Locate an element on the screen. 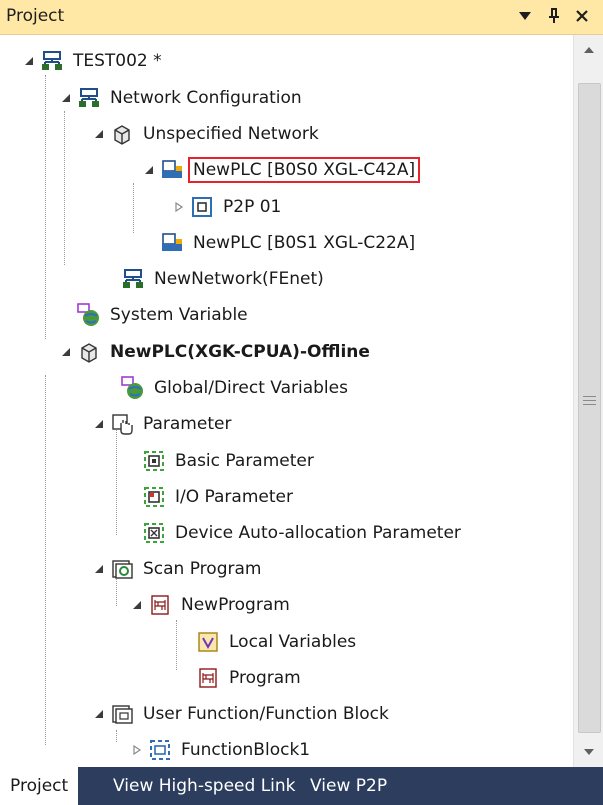  tree-node-basic-parameter: Basic Parameter is located at coordinates (229, 461).